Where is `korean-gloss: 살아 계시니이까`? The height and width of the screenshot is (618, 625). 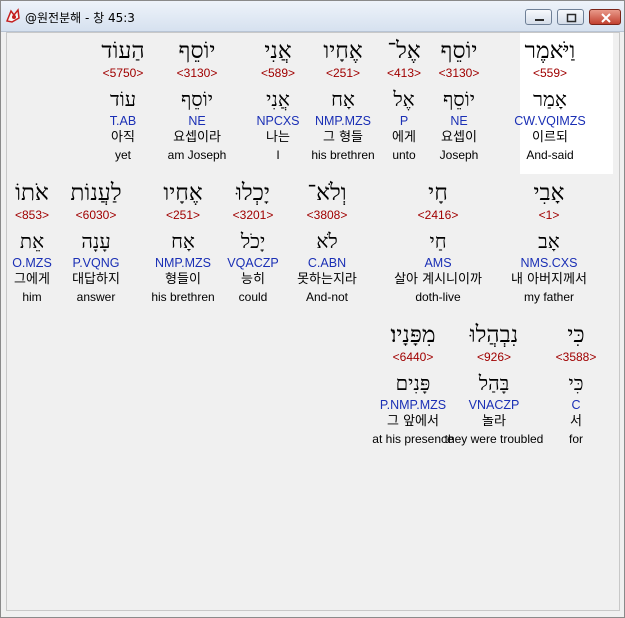
korean-gloss: 살아 계시니이까 is located at coordinates (438, 279).